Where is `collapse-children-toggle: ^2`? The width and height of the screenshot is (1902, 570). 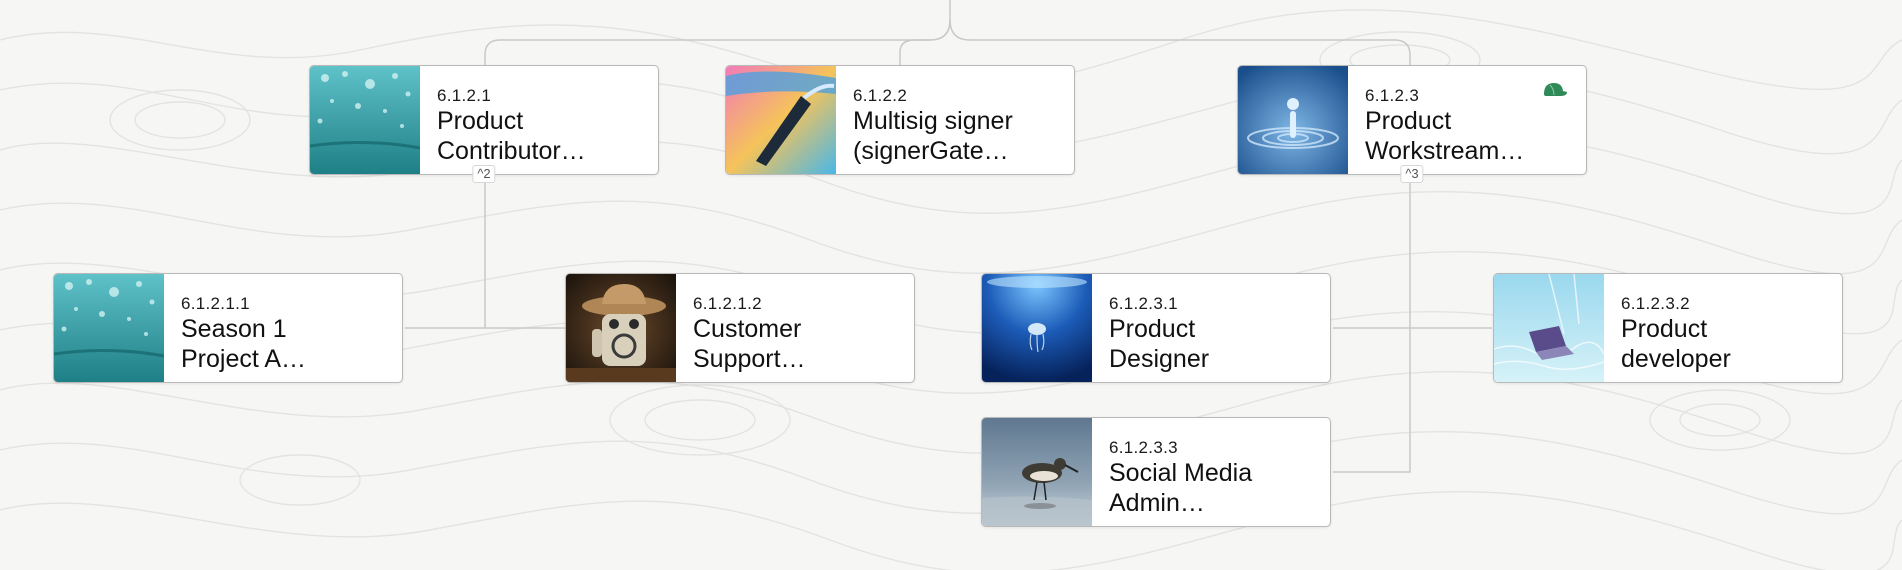
collapse-children-toggle: ^2 is located at coordinates (484, 174).